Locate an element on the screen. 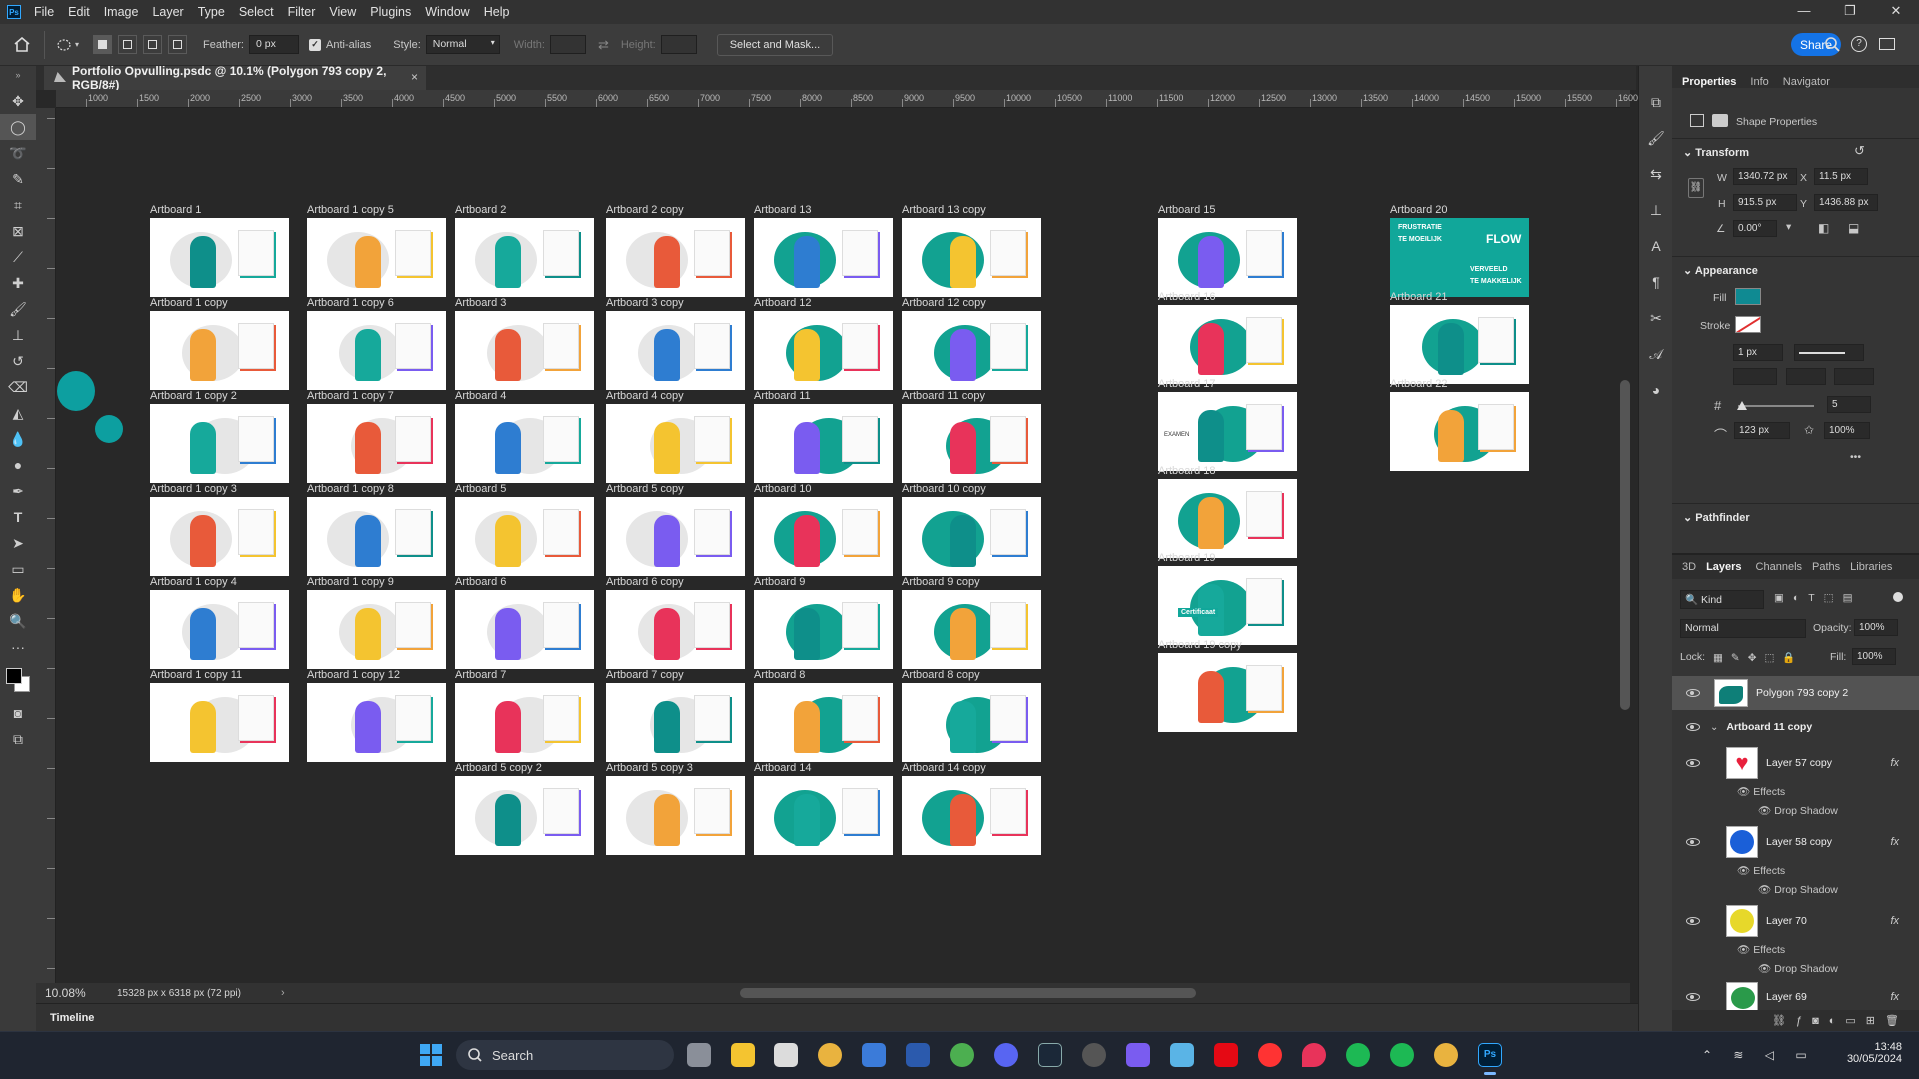 This screenshot has height=1079, width=1919. artboard-label: Artboard 14 copy is located at coordinates (944, 768).